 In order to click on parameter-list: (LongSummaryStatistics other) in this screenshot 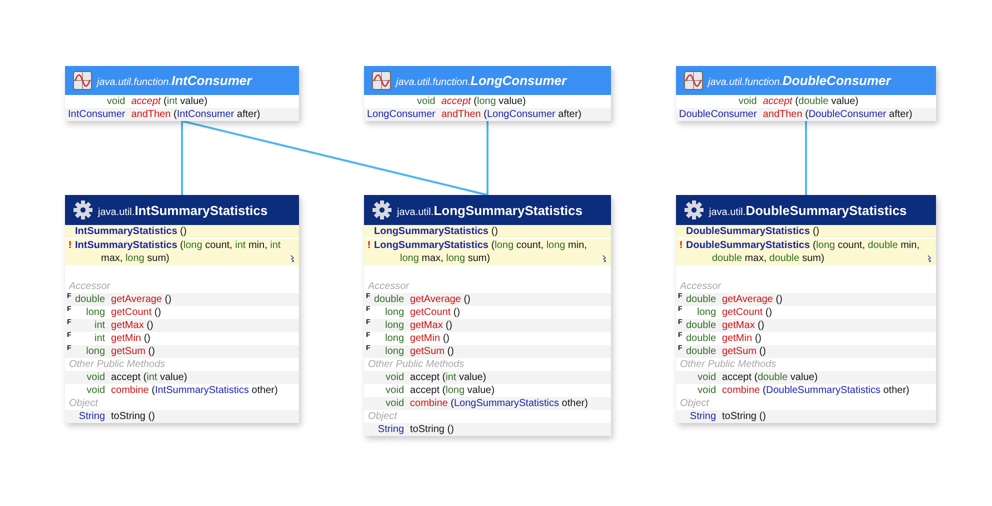, I will do `click(519, 403)`.